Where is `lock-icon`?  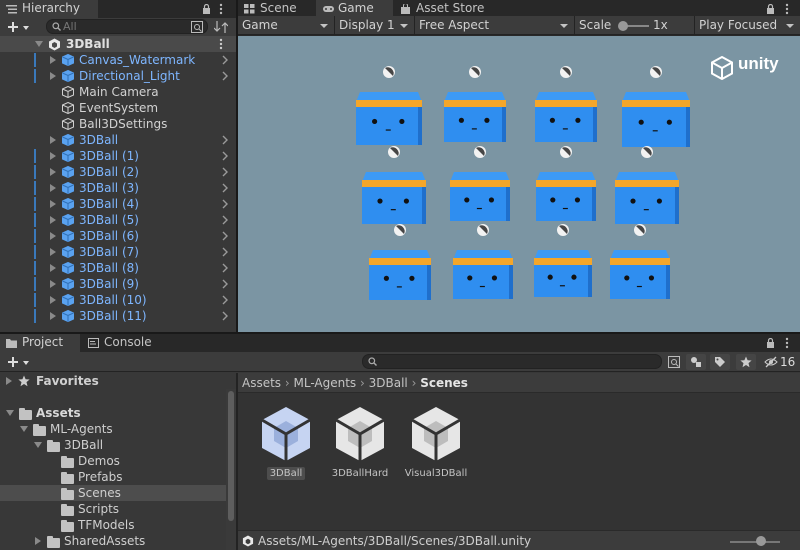
lock-icon is located at coordinates (206, 9).